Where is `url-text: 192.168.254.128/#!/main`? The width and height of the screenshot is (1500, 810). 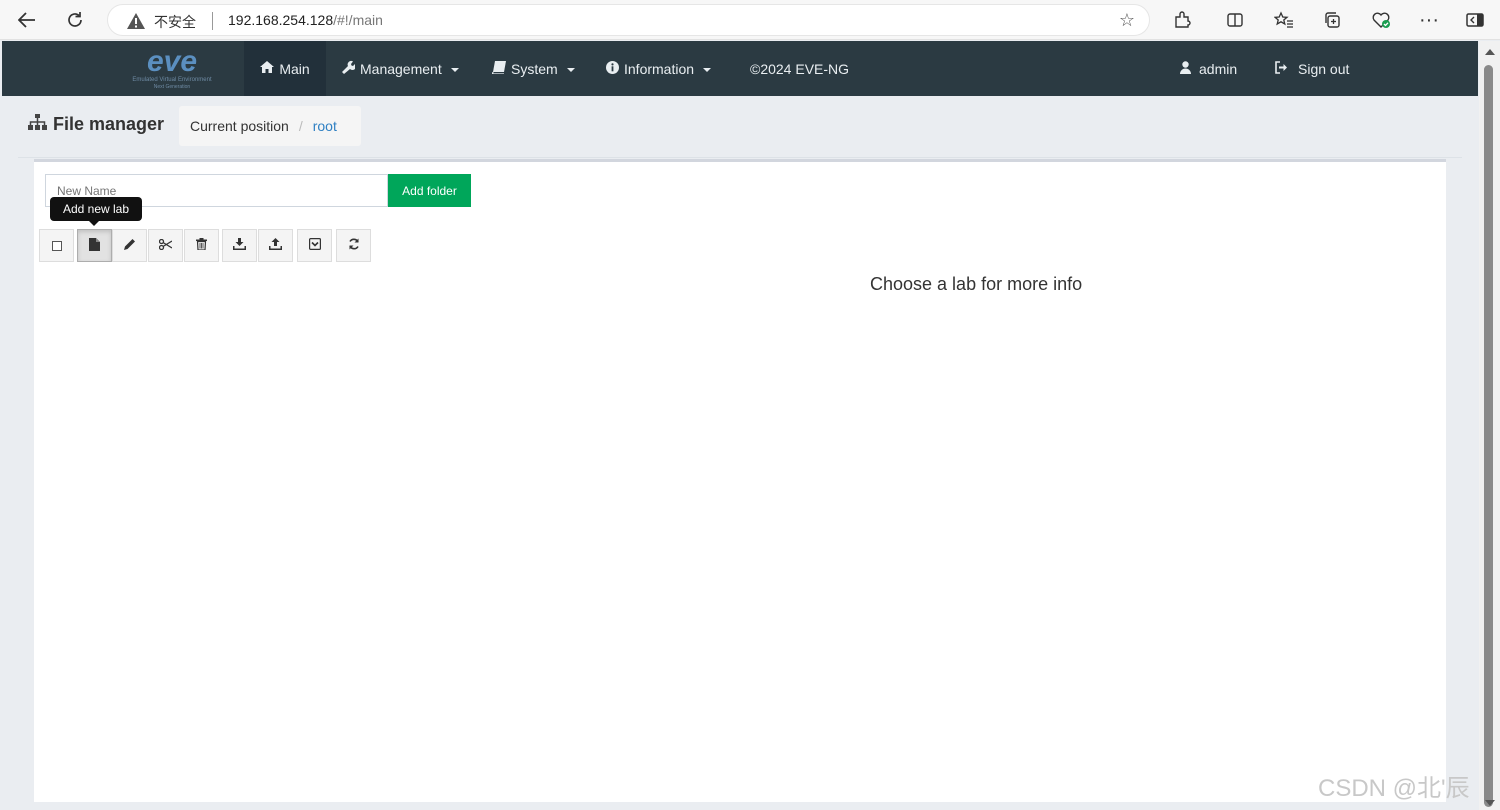 url-text: 192.168.254.128/#!/main is located at coordinates (305, 20).